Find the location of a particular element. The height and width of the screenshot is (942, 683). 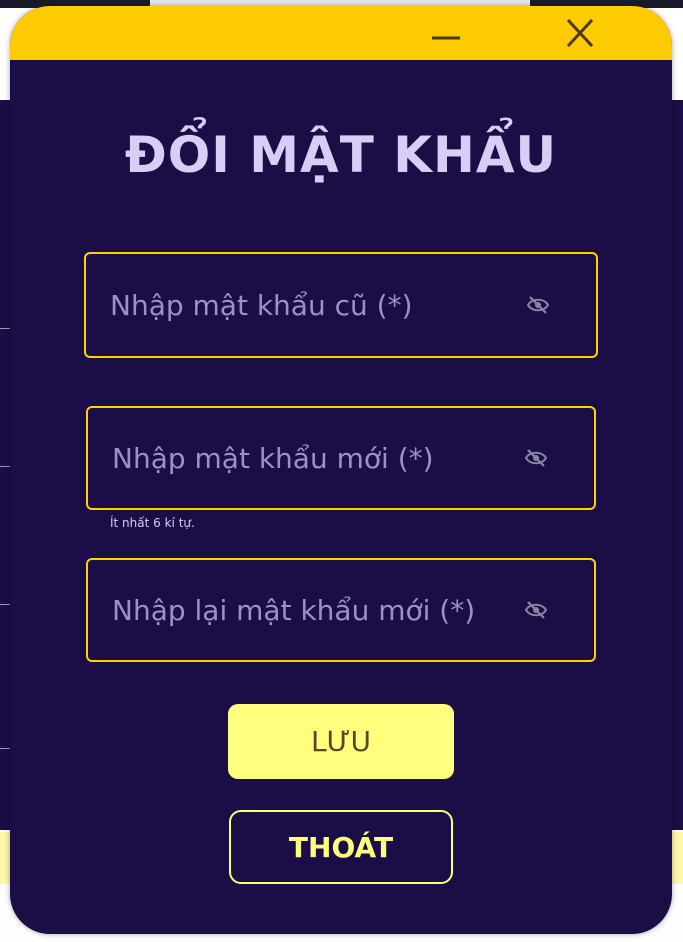

password-hint: Ít nhất 6 kí tự. is located at coordinates (152, 523).